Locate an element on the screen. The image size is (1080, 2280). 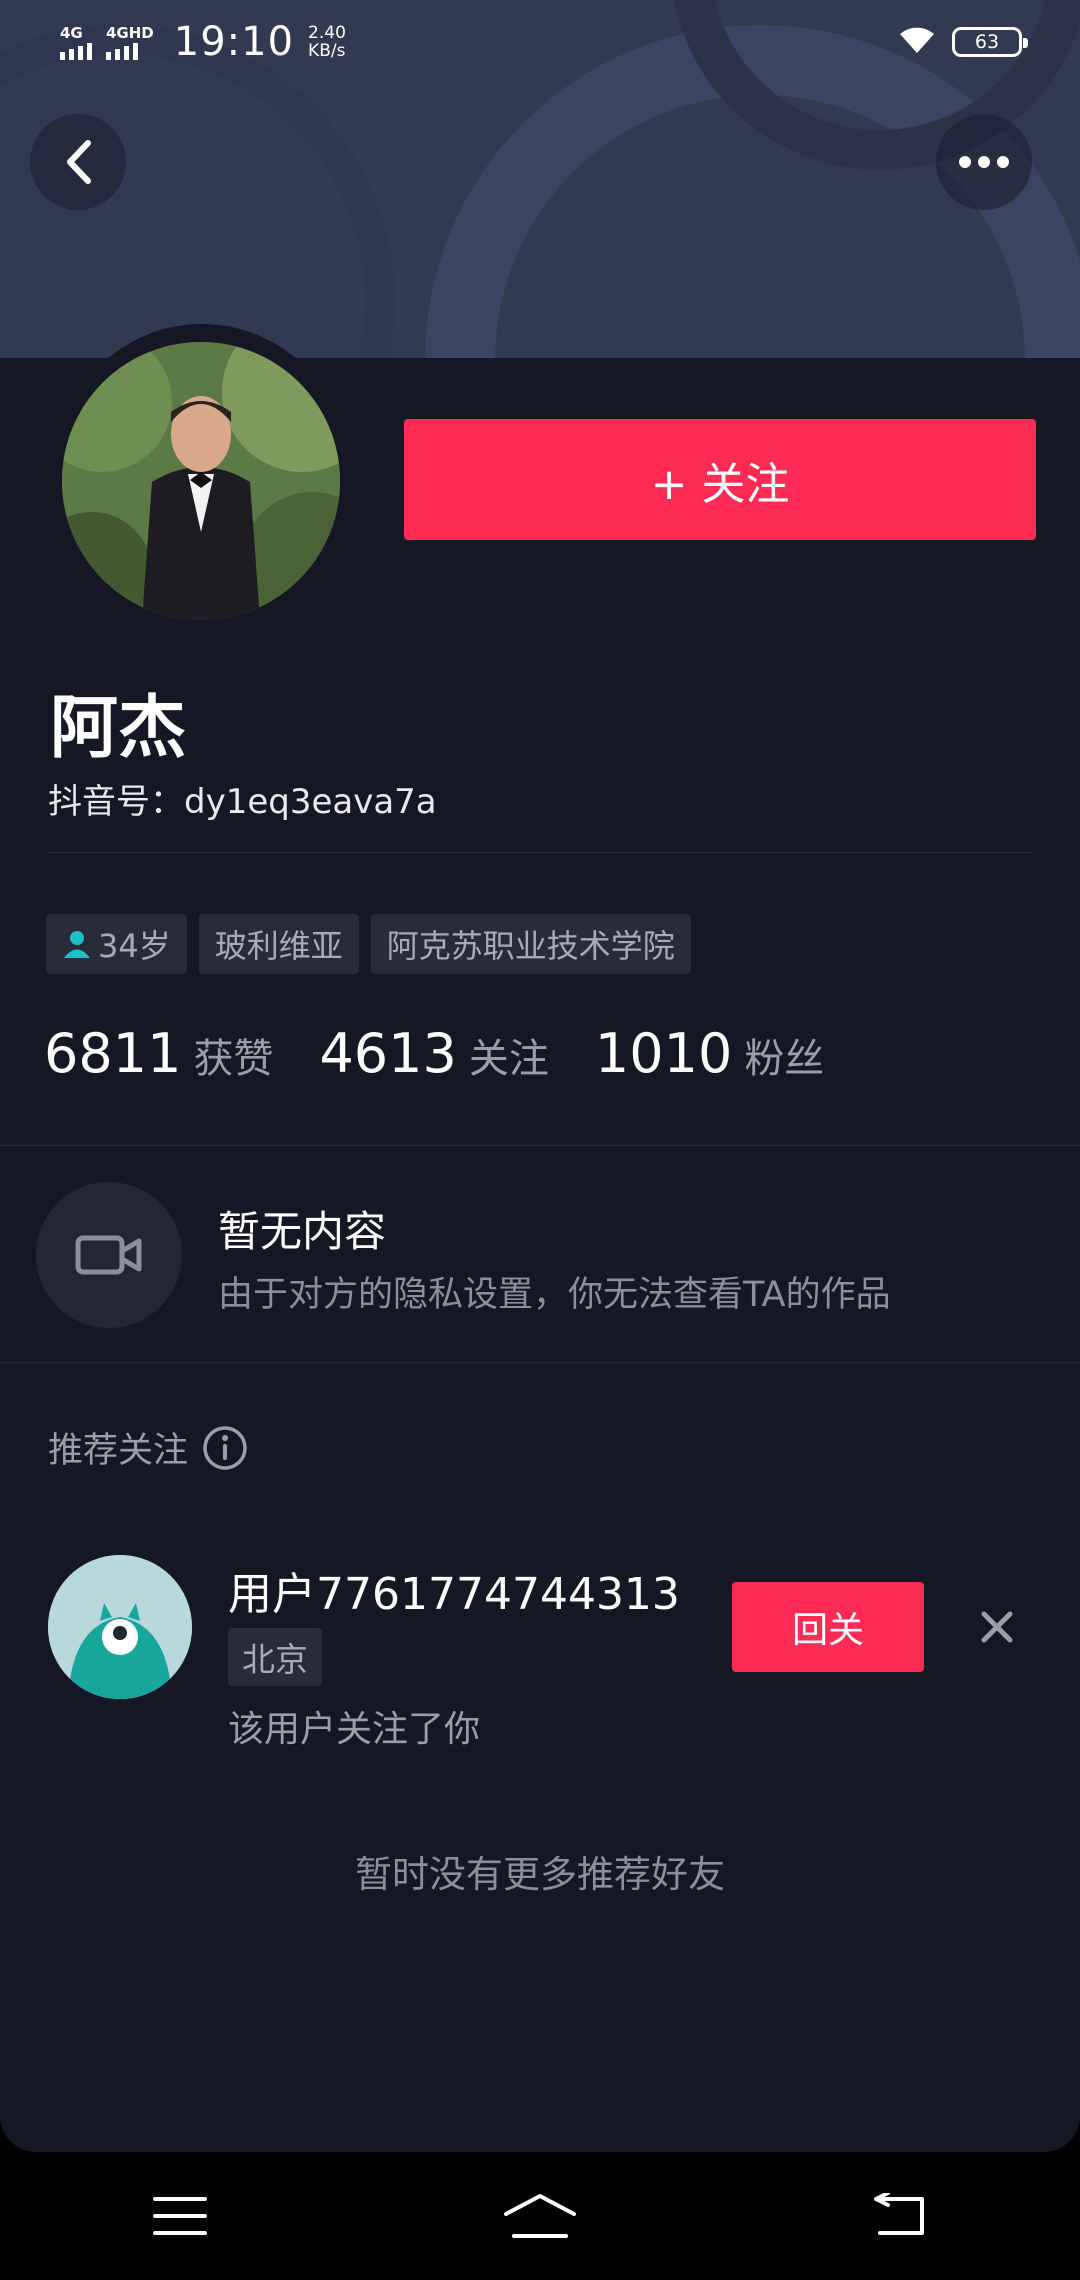
avatar is located at coordinates (201, 481).